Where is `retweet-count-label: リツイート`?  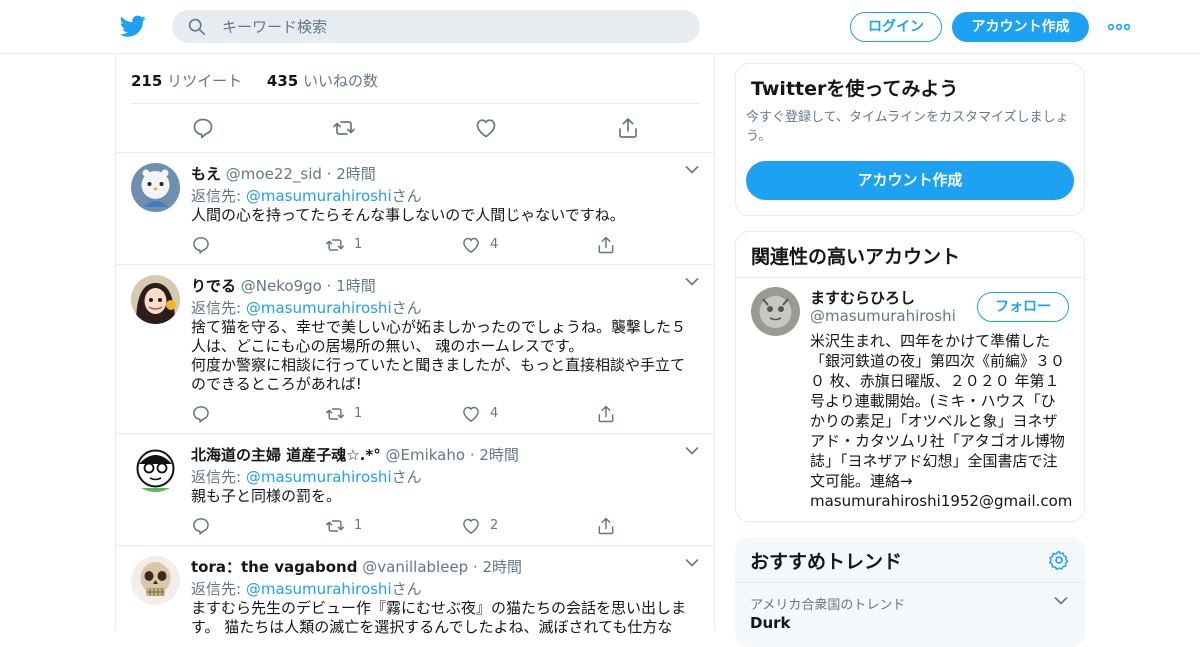
retweet-count-label: リツイート is located at coordinates (204, 81).